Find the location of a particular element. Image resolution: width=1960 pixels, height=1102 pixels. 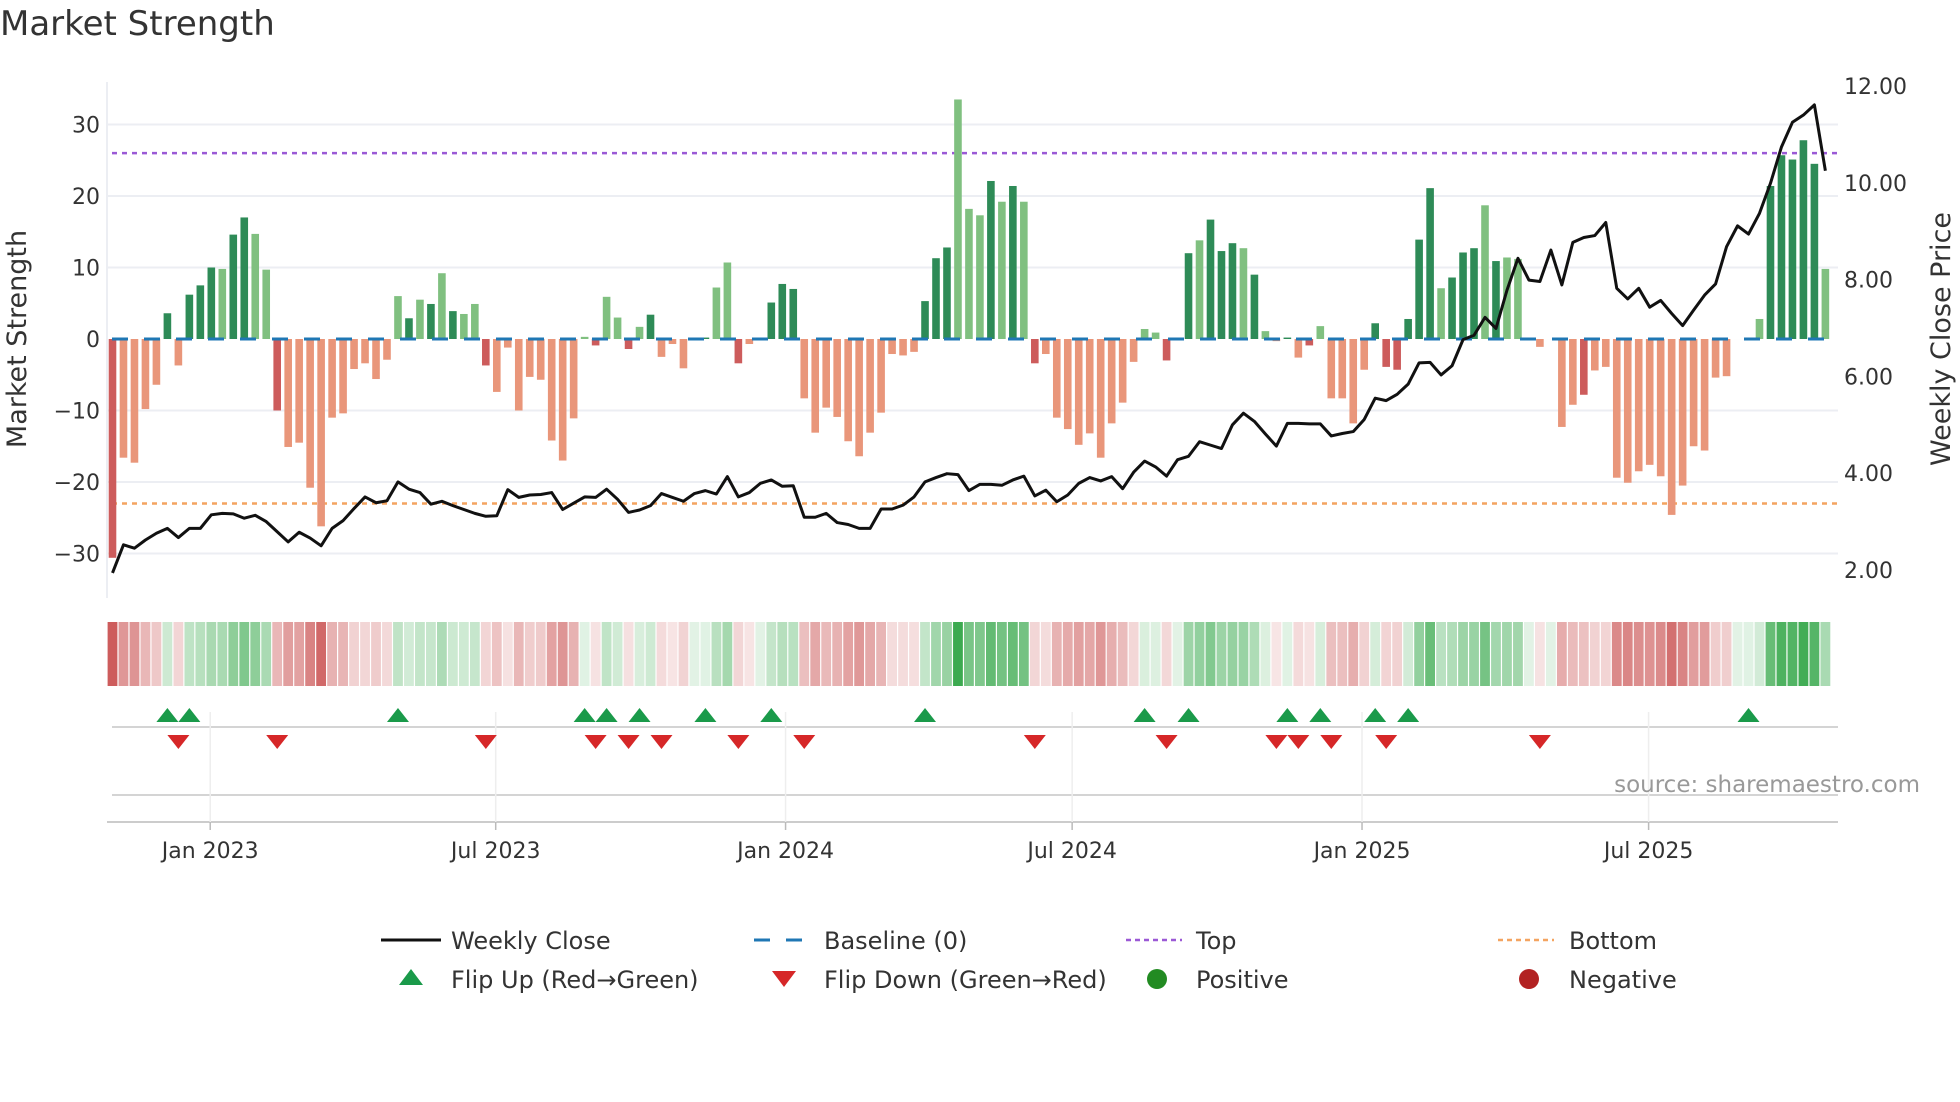

y2-tick-label: 6.00 is located at coordinates (1868, 377).